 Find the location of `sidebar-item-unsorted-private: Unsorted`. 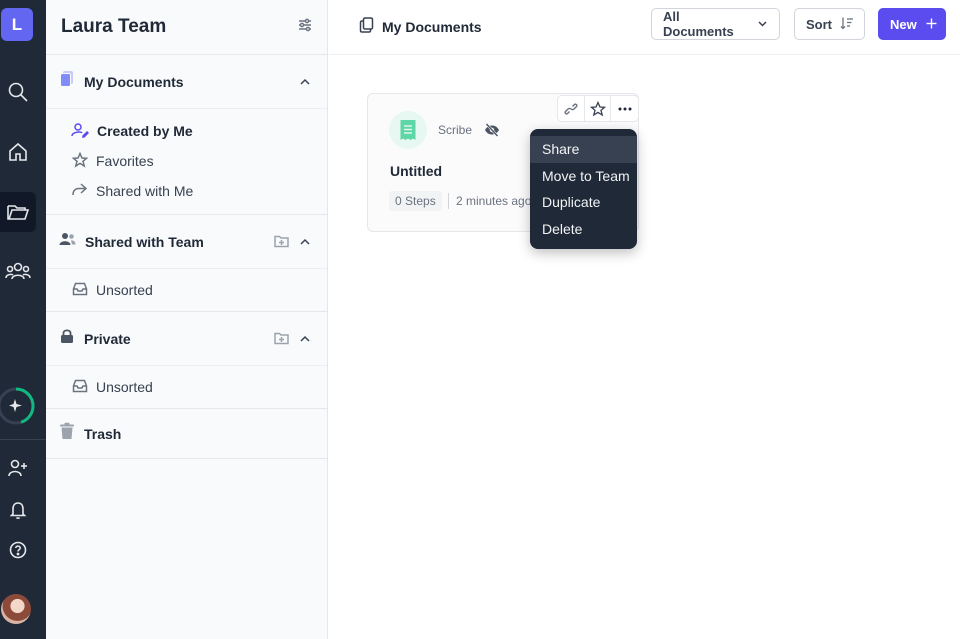

sidebar-item-unsorted-private: Unsorted is located at coordinates (199, 387).